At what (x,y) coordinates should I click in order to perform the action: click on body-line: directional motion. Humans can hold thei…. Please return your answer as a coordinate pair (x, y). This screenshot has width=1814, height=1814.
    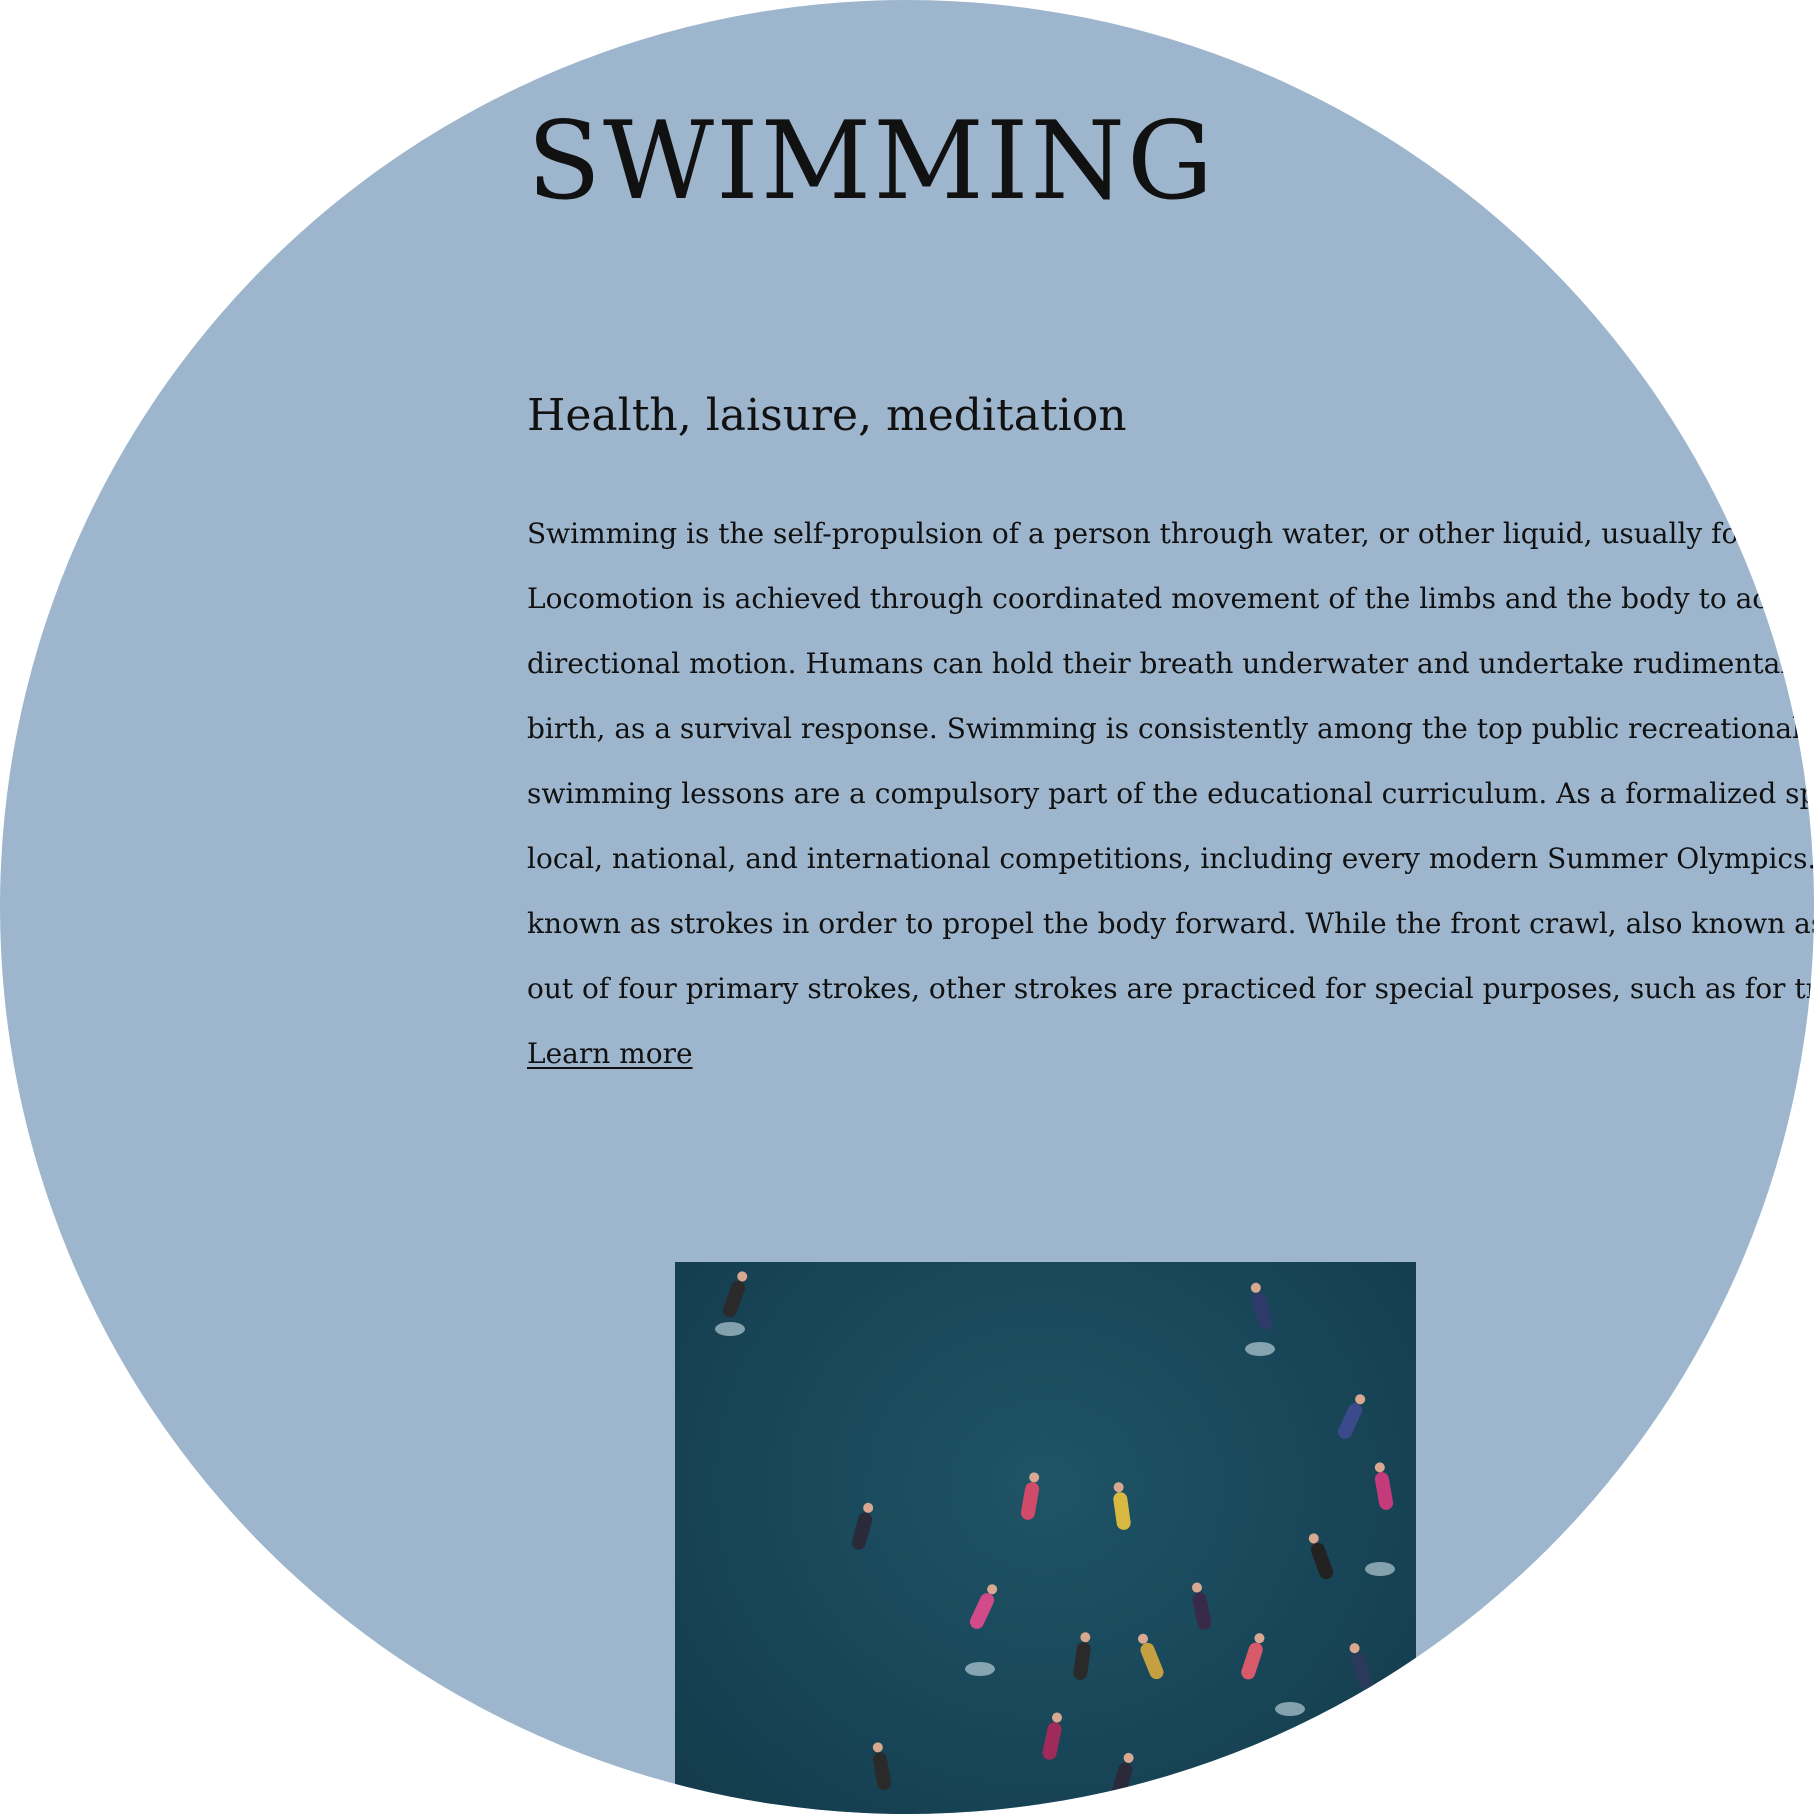
    Looking at the image, I should click on (1170, 663).